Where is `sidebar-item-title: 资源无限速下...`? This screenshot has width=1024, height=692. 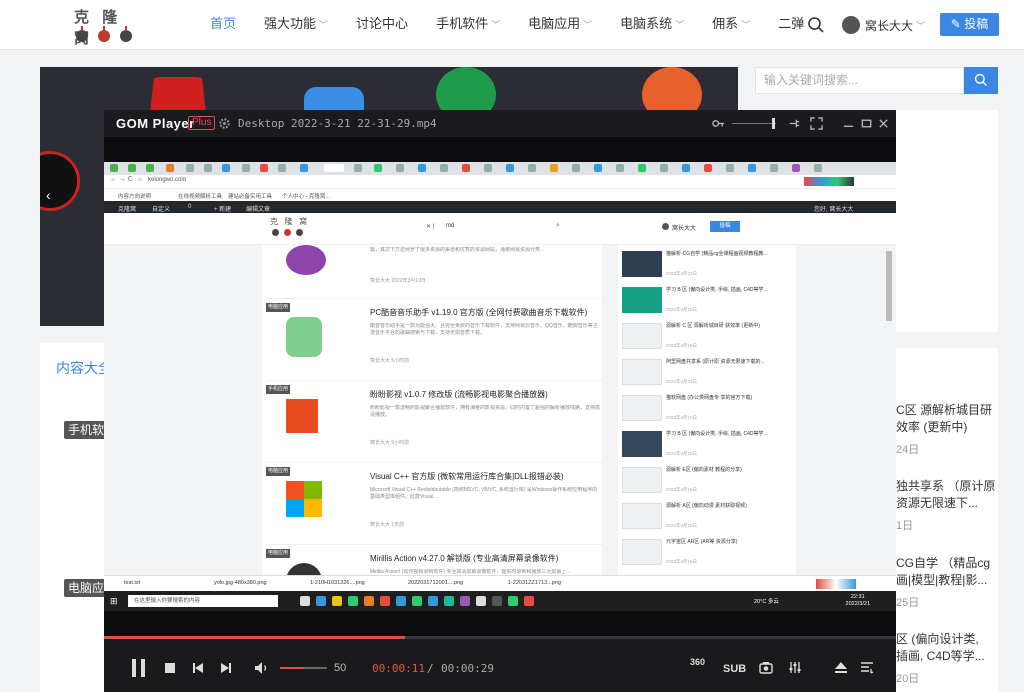 sidebar-item-title: 资源无限速下... is located at coordinates (937, 503).